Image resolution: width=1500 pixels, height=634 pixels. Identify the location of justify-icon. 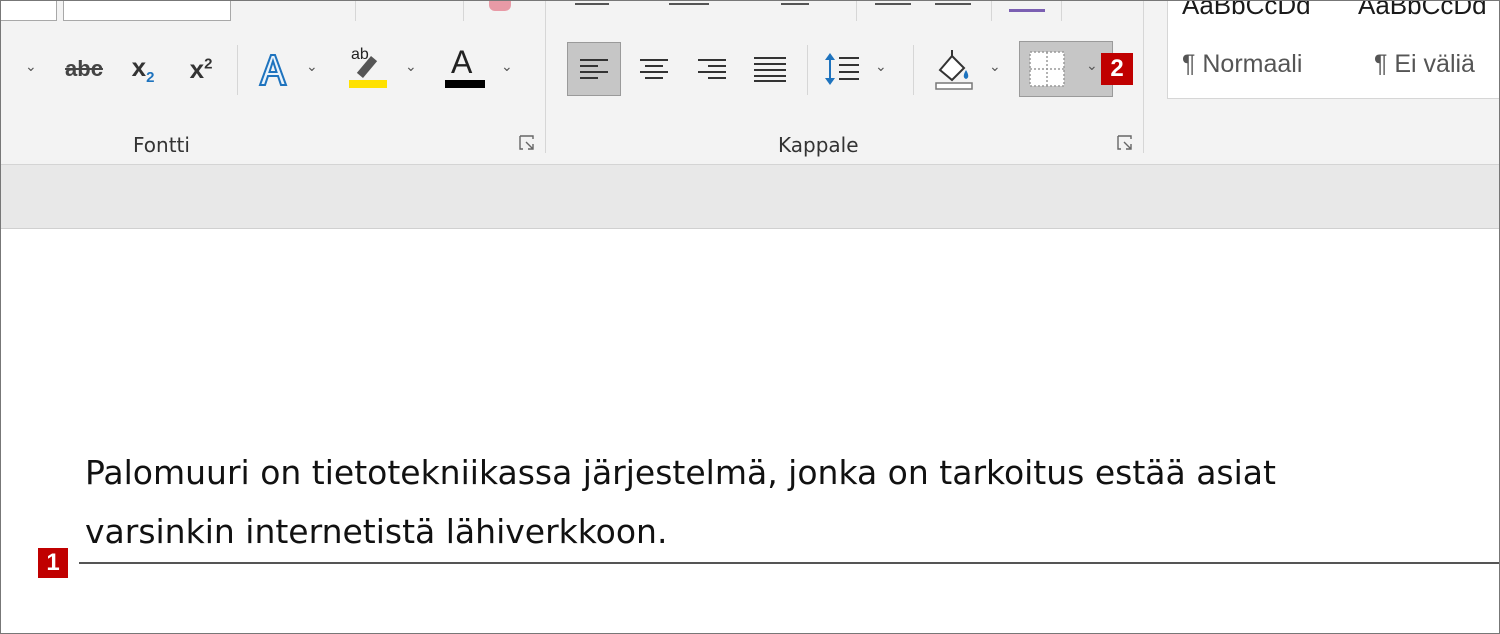
(770, 69).